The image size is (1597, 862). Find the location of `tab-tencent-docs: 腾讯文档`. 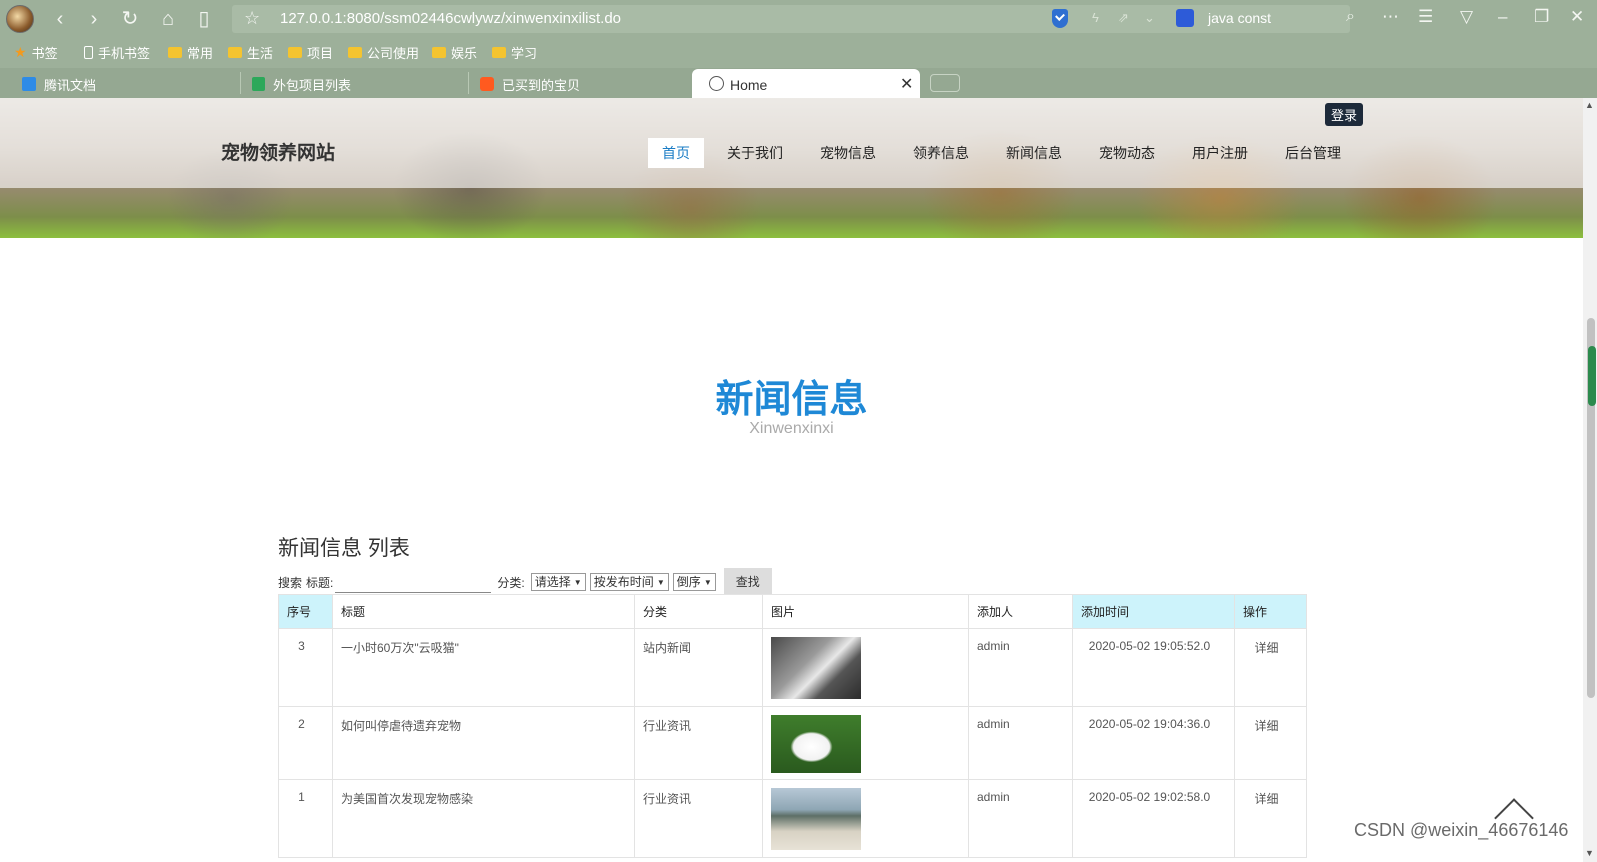

tab-tencent-docs: 腾讯文档 is located at coordinates (59, 84).